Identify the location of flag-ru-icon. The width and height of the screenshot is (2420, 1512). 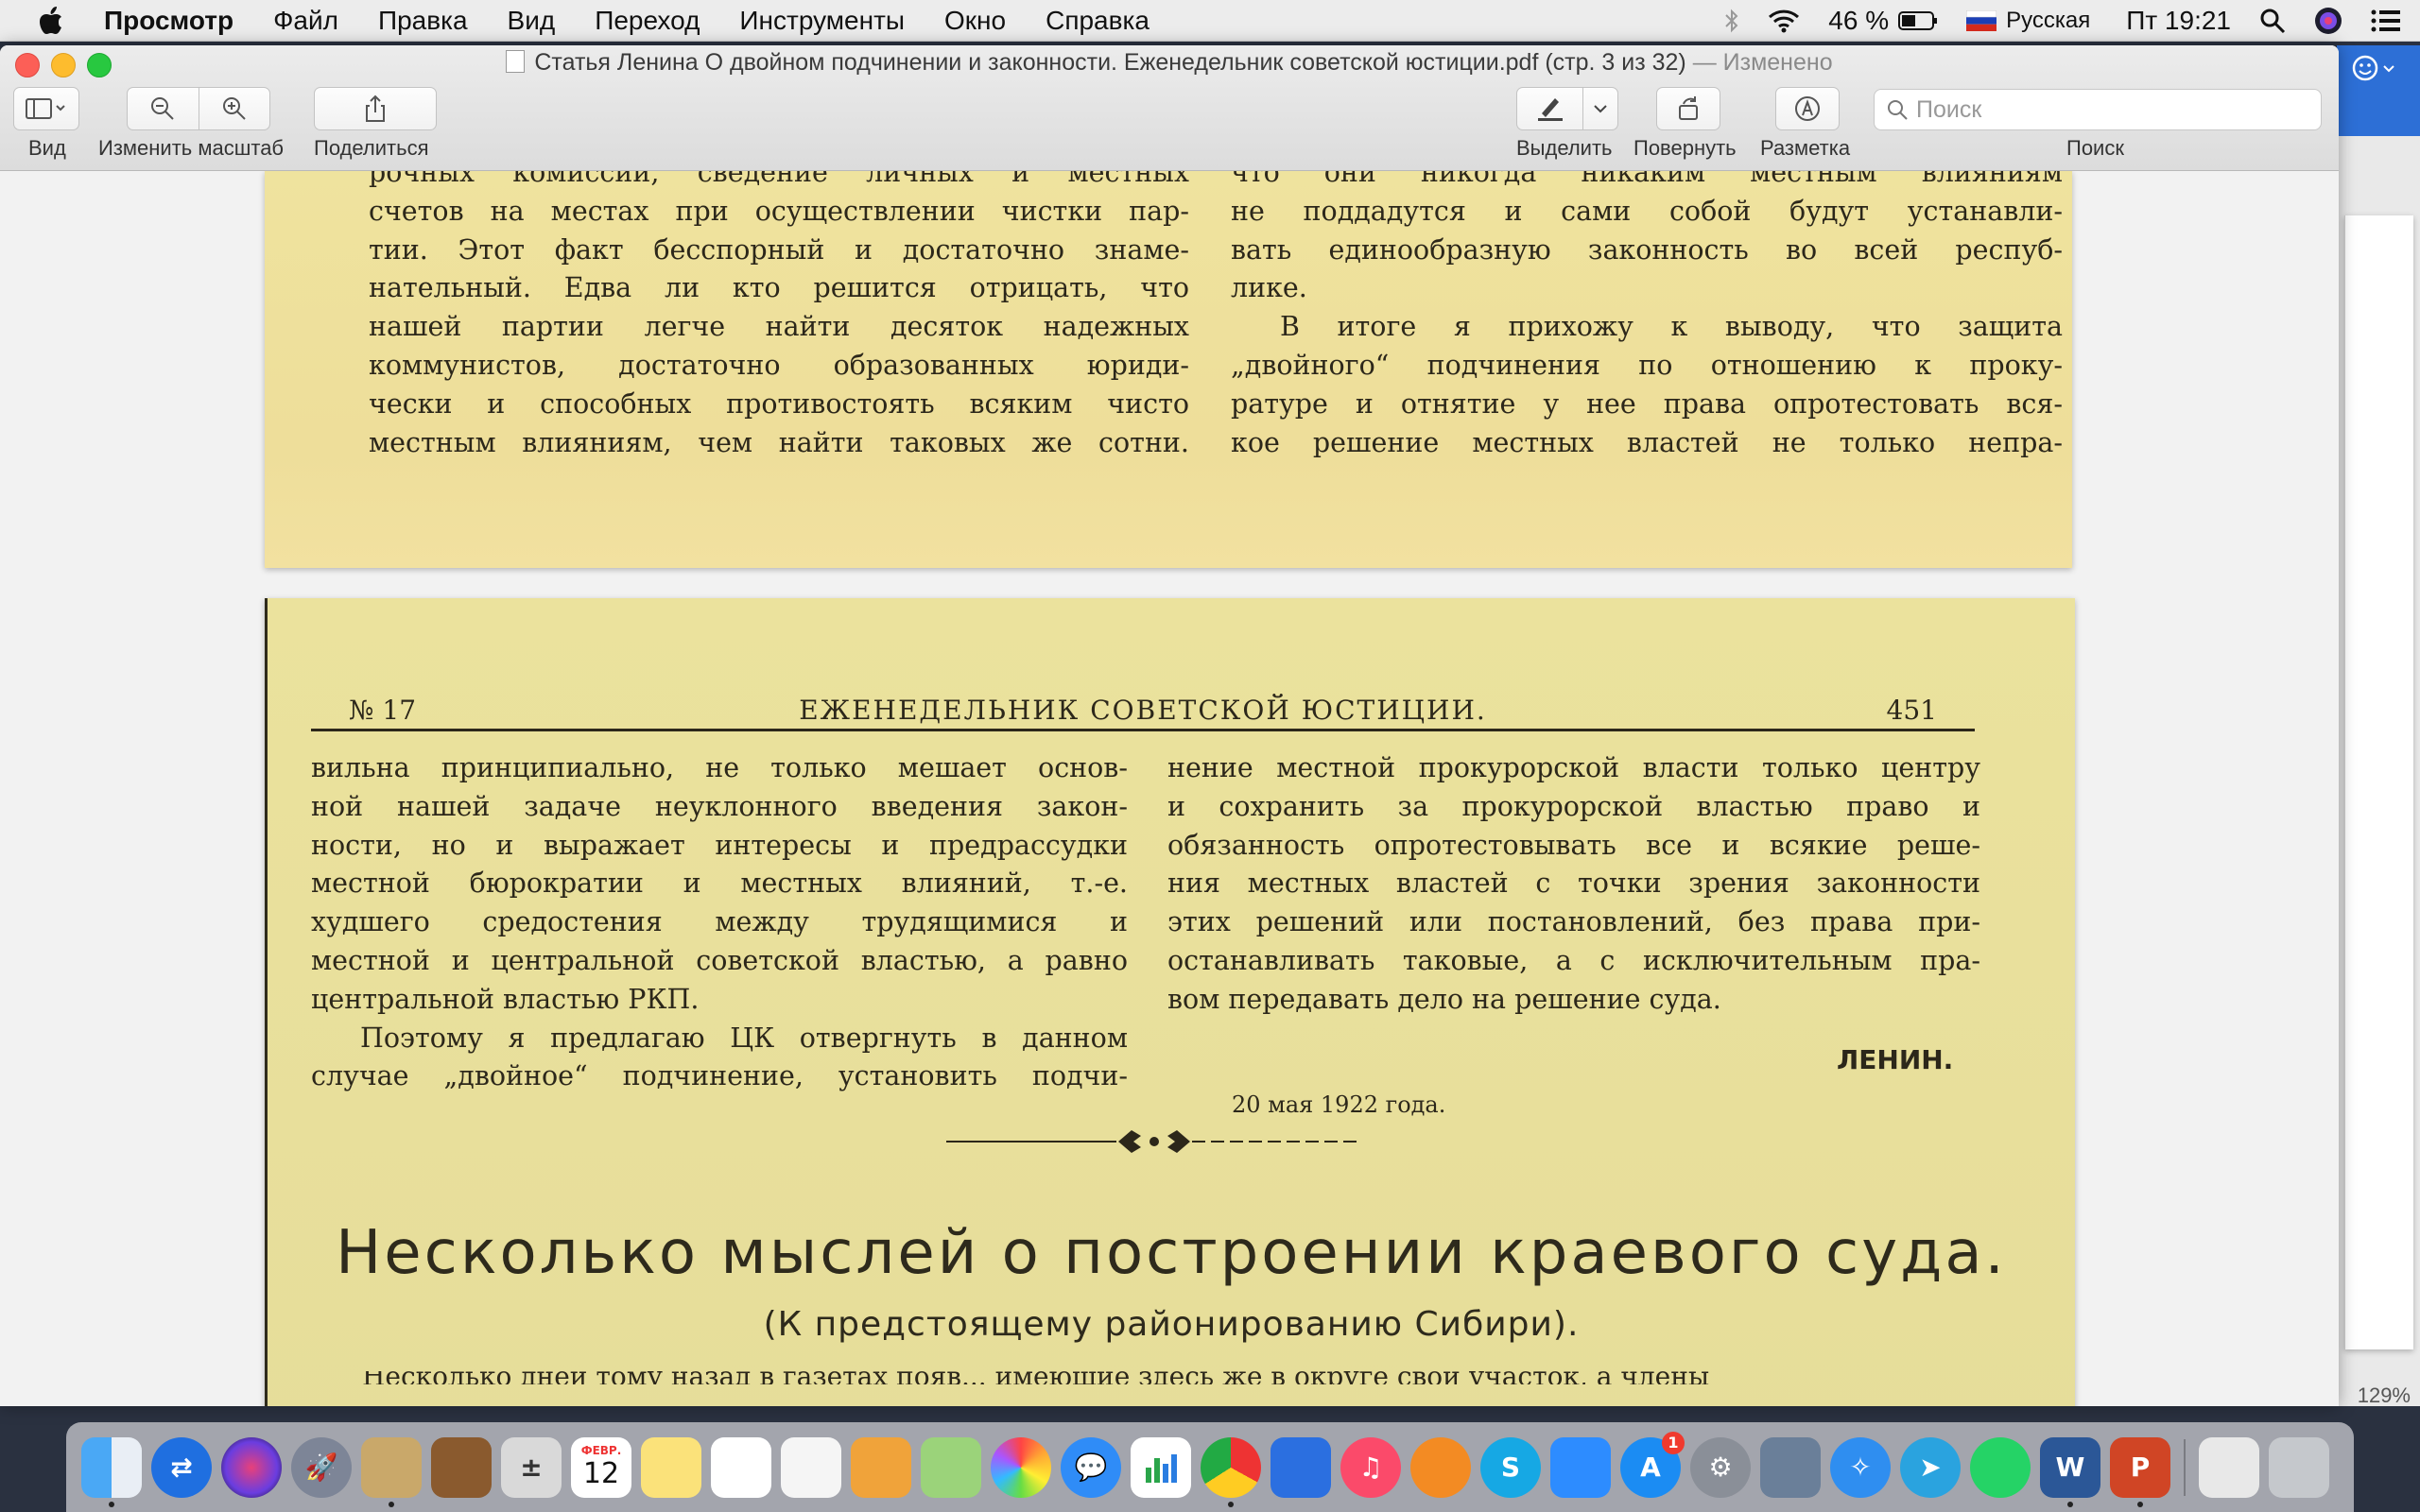
(1982, 20).